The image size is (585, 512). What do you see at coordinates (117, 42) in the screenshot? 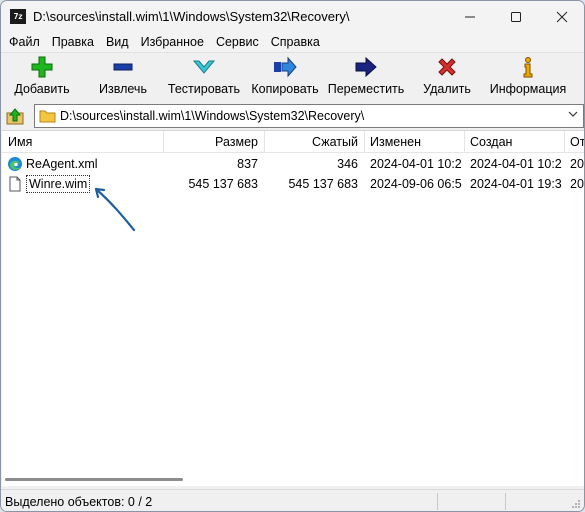
I see `menu-view: Вид` at bounding box center [117, 42].